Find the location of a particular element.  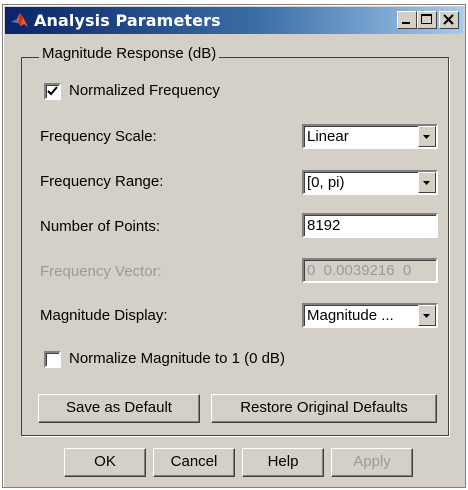

magnitude-display-label: Magnitude Display: is located at coordinates (104, 315).